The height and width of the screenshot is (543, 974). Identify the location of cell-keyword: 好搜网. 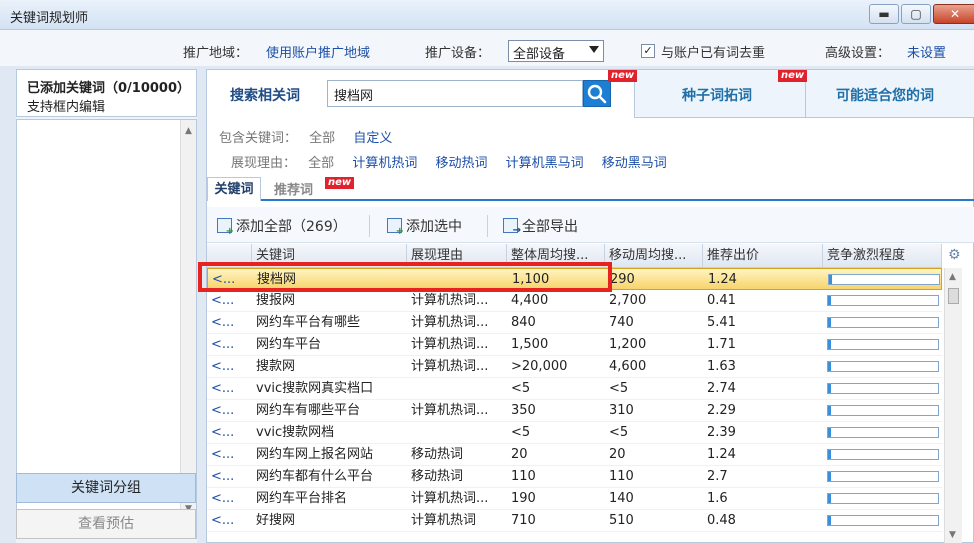
(276, 520).